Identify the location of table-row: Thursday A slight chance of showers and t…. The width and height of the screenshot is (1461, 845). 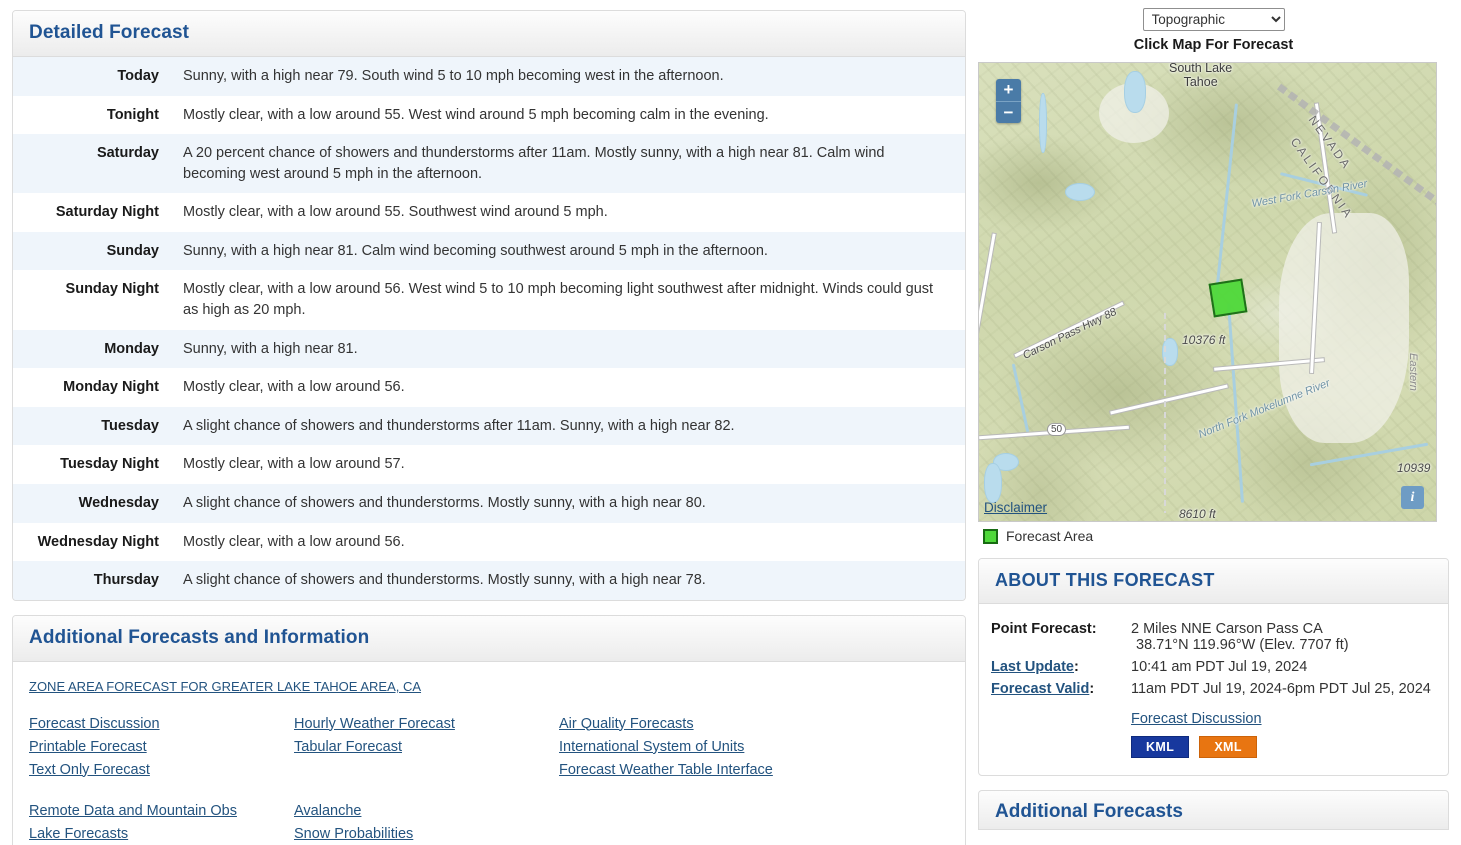
(489, 580).